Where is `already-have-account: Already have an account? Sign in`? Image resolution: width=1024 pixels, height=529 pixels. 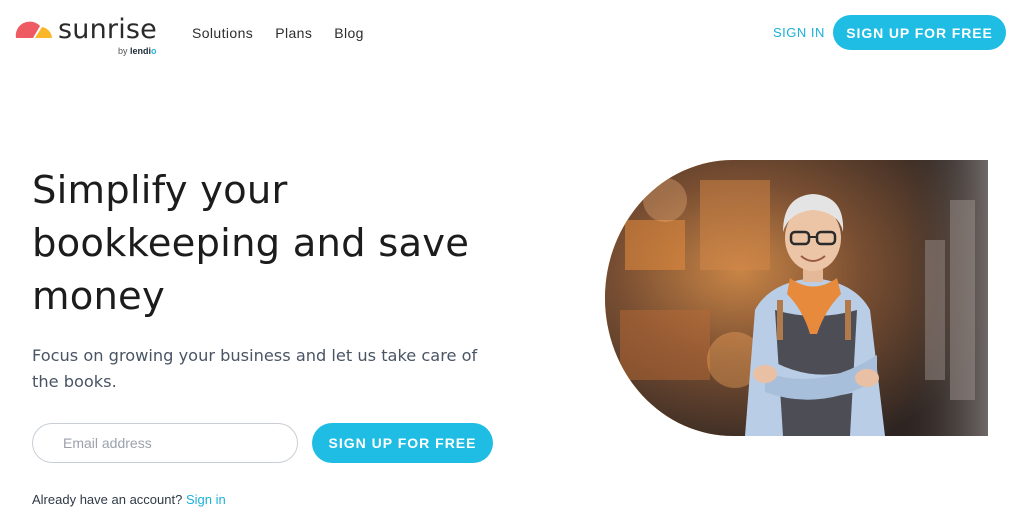
already-have-account: Already have an account? Sign in is located at coordinates (129, 499).